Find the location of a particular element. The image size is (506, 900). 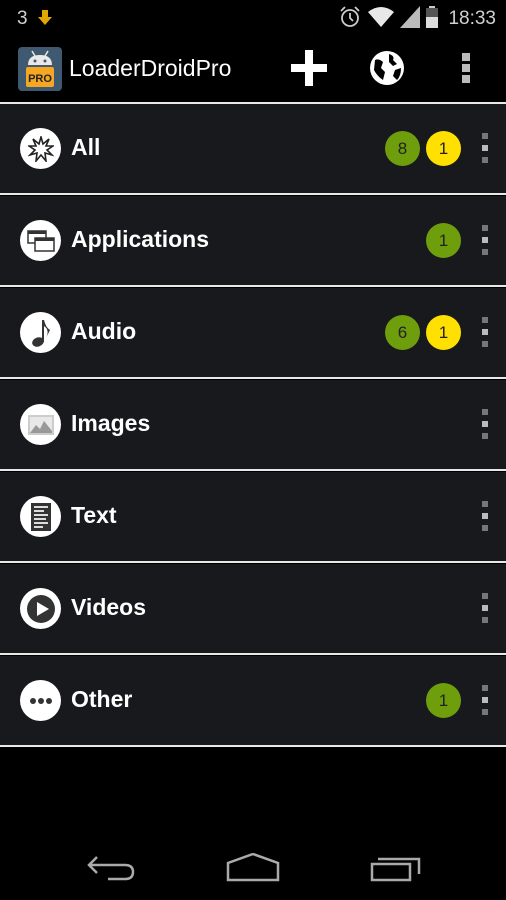

browser-button is located at coordinates (387, 70).